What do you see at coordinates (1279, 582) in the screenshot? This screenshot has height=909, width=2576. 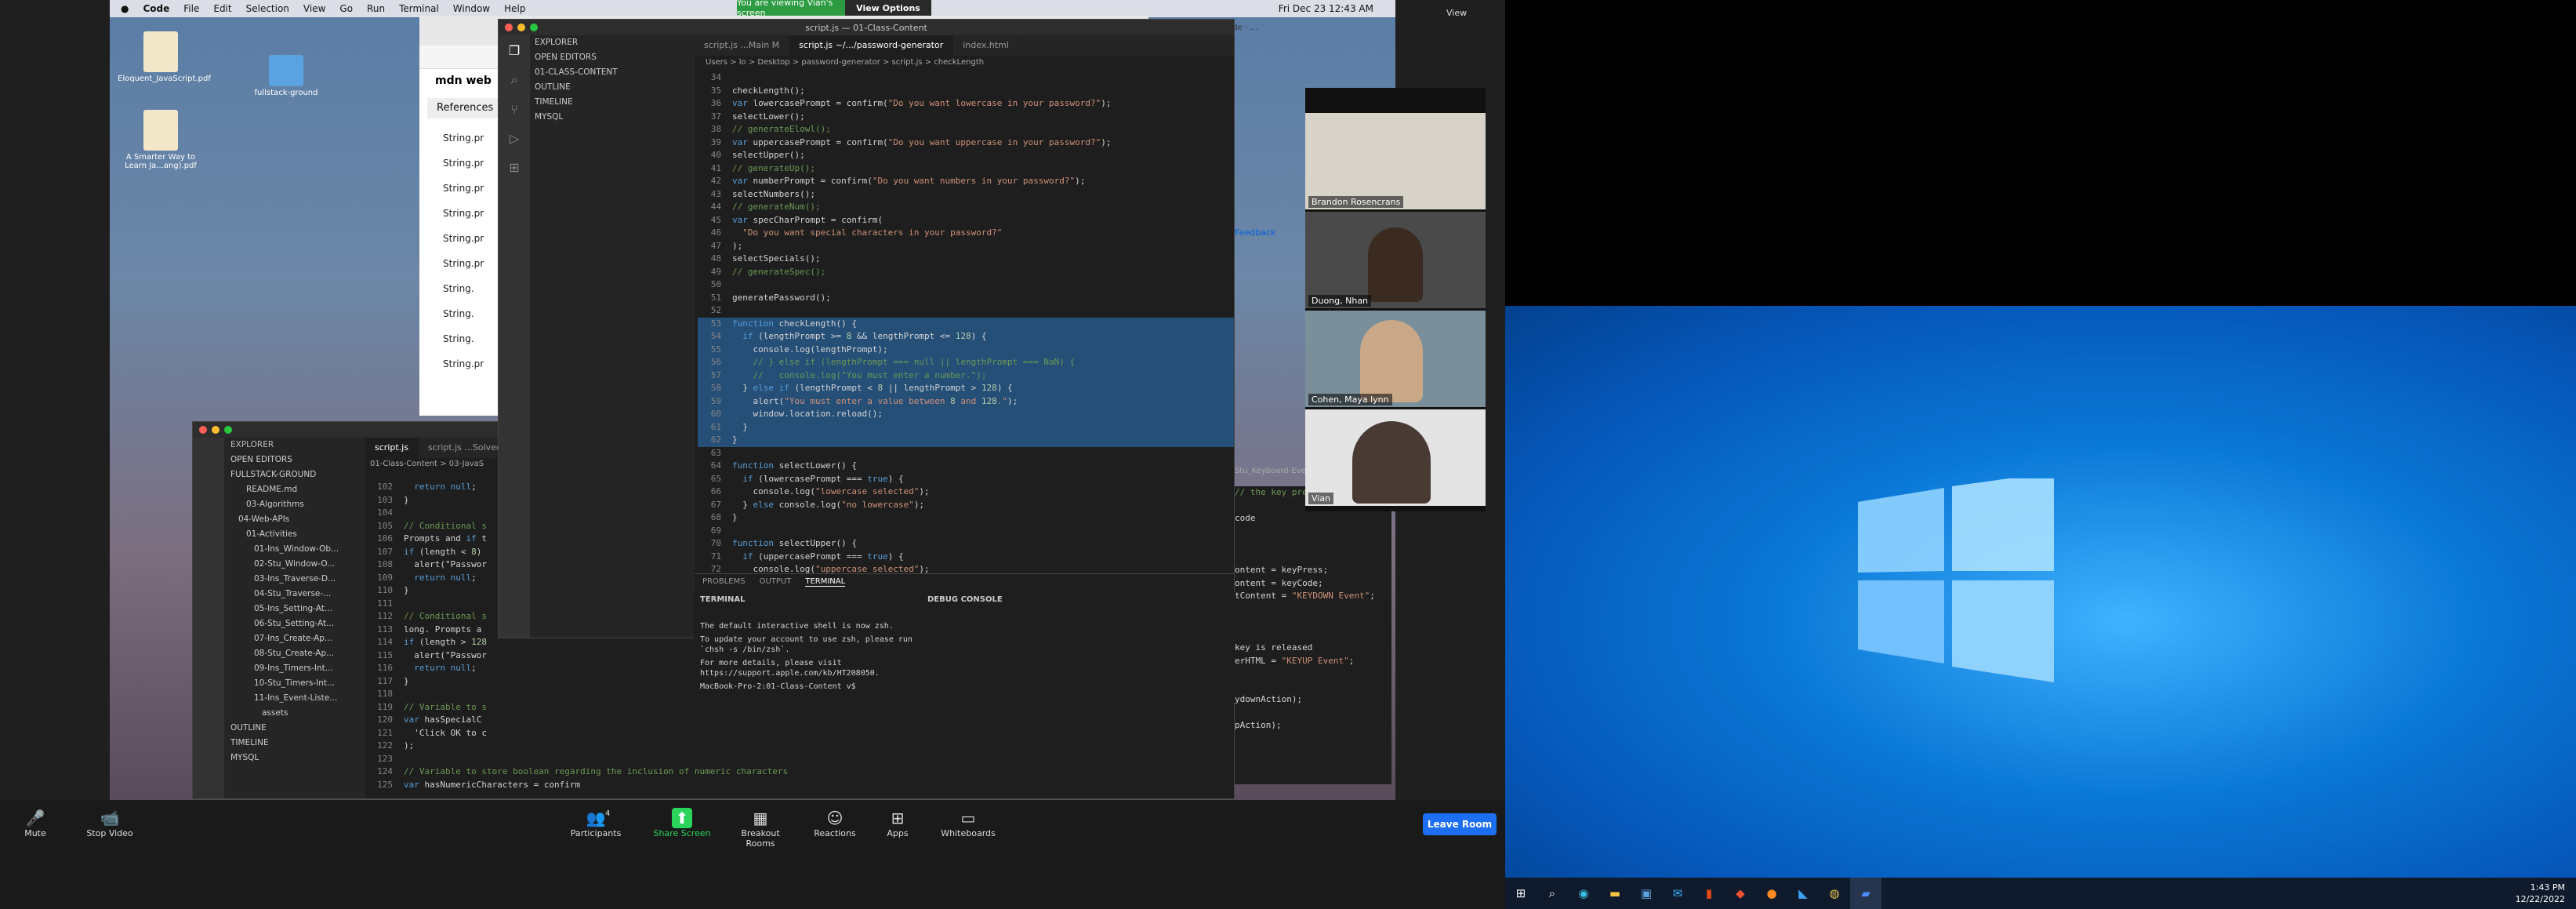 I see `code-line: ontent = keyCode;` at bounding box center [1279, 582].